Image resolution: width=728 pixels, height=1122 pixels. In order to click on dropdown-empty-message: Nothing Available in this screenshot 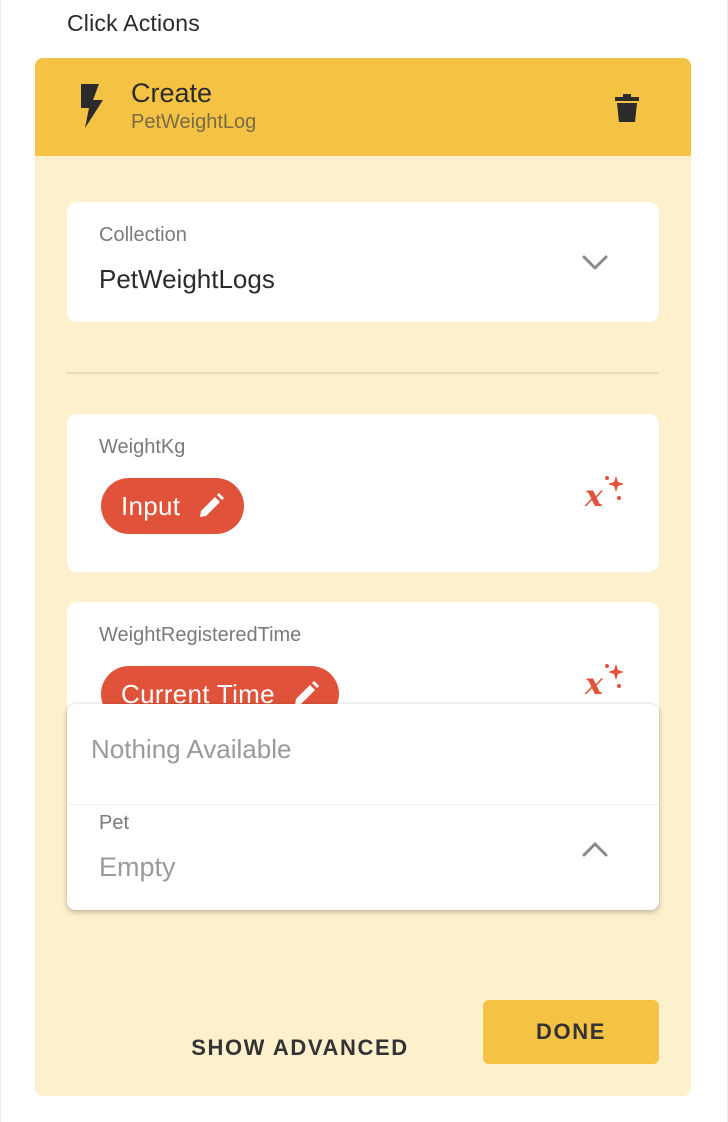, I will do `click(191, 749)`.